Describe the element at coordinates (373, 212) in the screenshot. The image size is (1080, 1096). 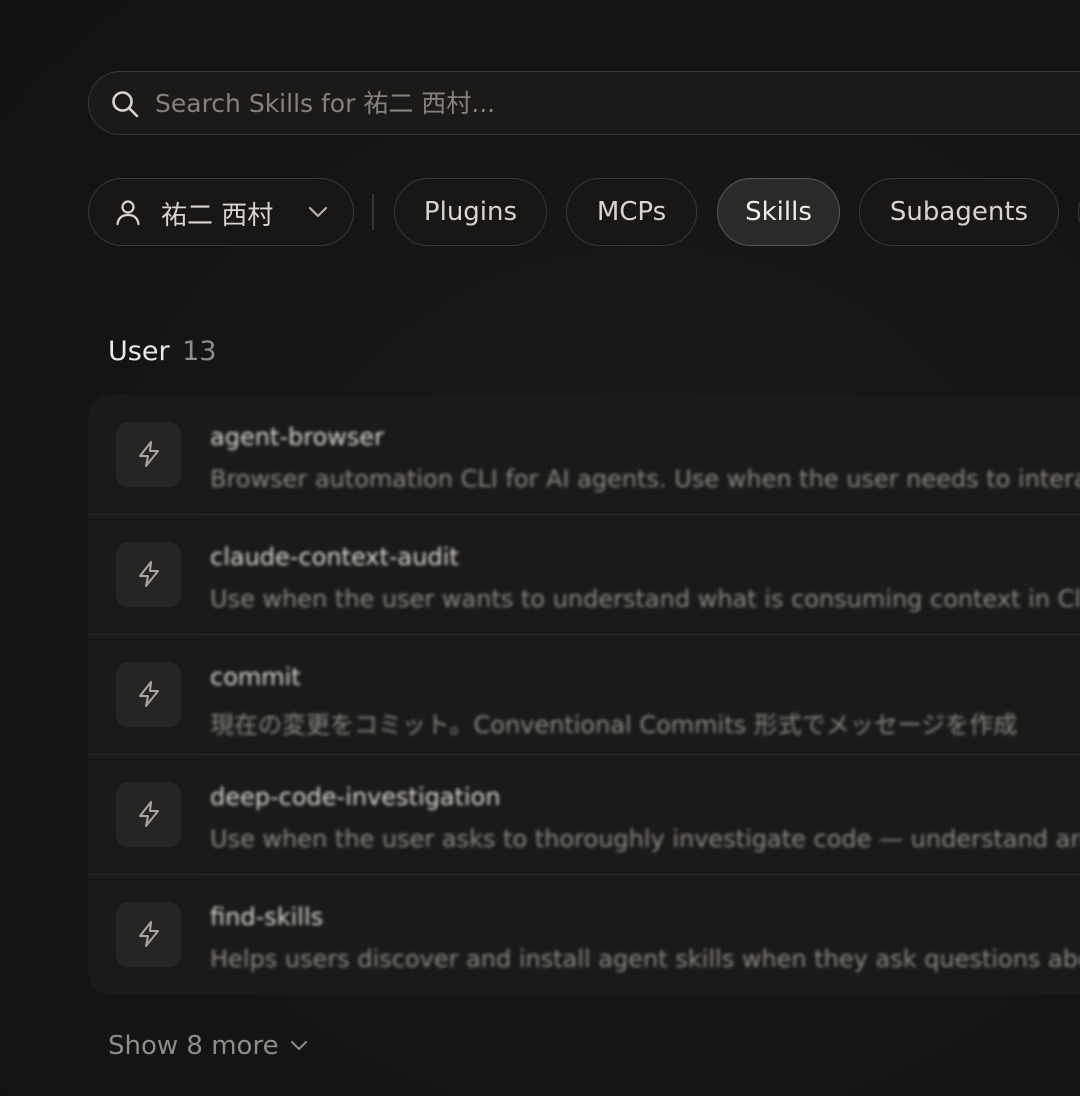
I see `filter-divider` at that location.